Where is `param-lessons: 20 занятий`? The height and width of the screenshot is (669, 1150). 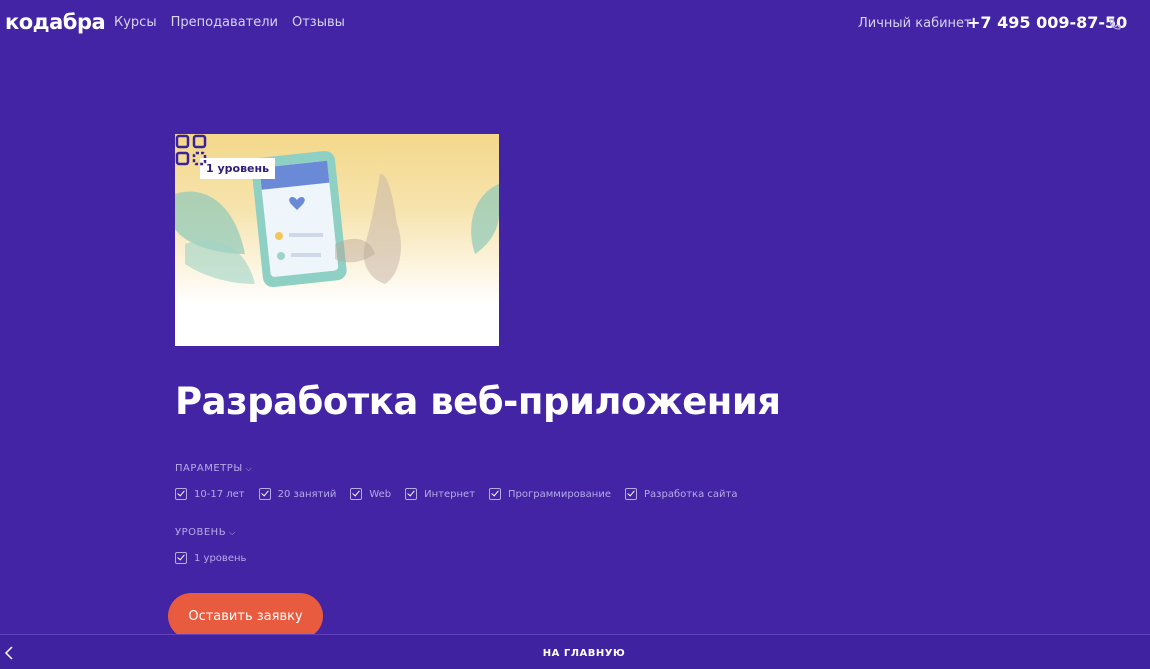 param-lessons: 20 занятий is located at coordinates (297, 494).